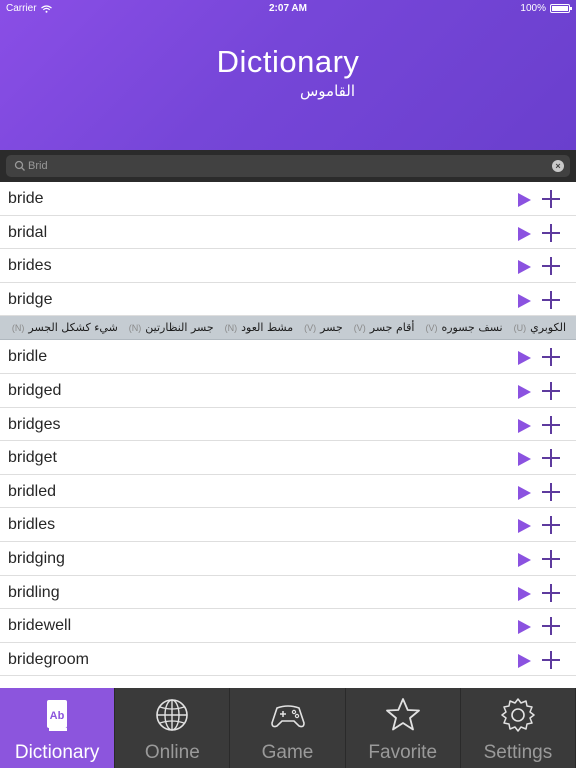 The image size is (576, 768). I want to click on search-input, so click(288, 166).